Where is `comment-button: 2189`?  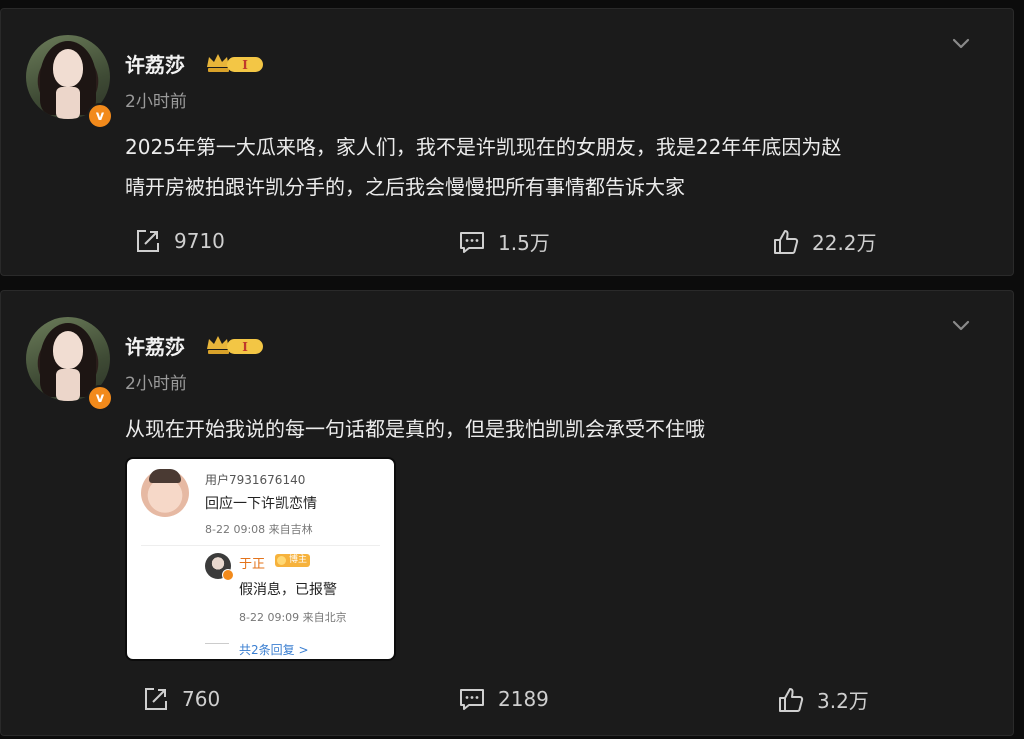
comment-button: 2189 is located at coordinates (503, 699).